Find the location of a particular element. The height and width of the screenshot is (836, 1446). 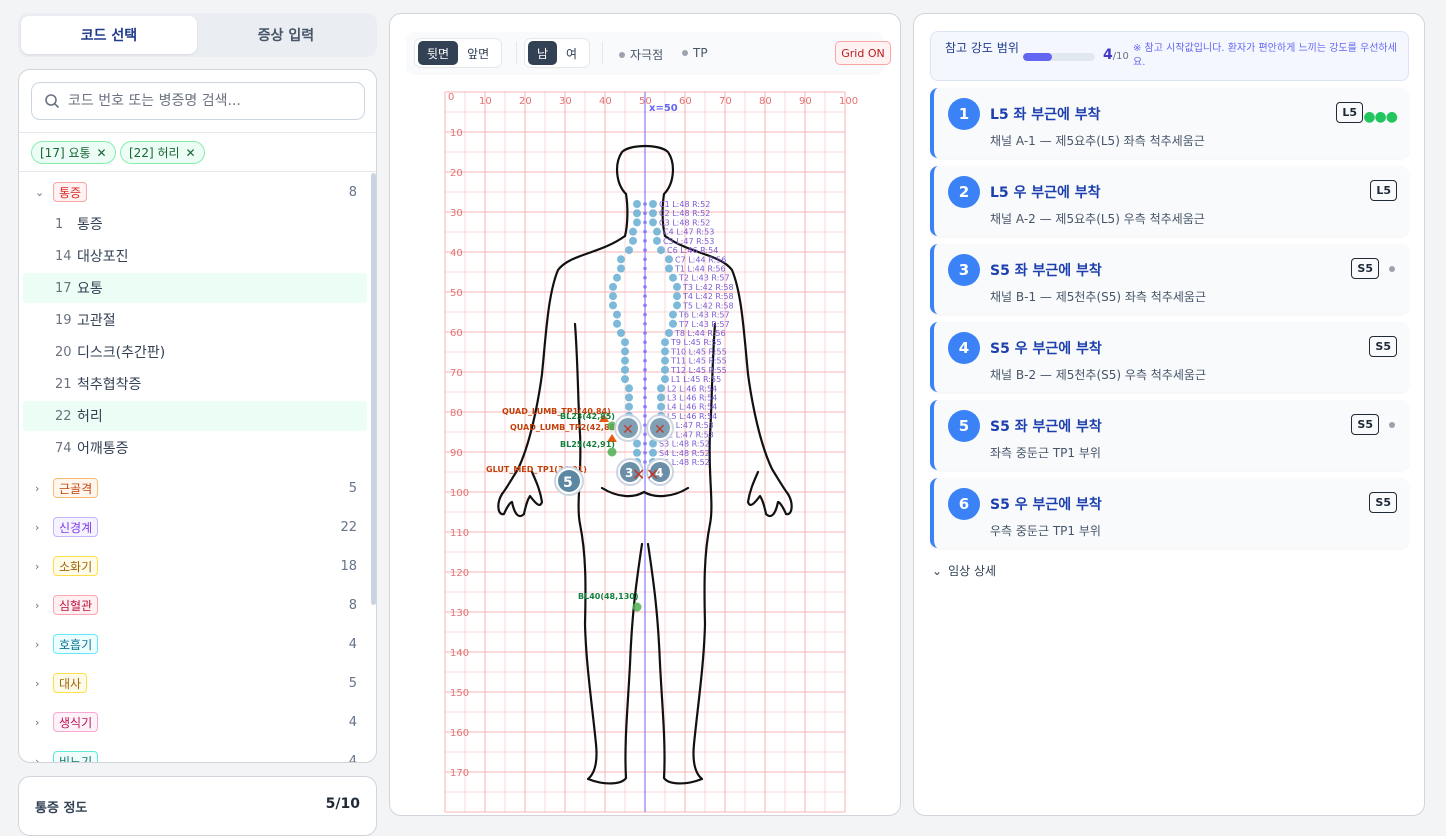

electrode-card: 5 S5 좌 부근에 부착 좌측 중둔근 TP1 부위 S5 is located at coordinates (1169, 435).